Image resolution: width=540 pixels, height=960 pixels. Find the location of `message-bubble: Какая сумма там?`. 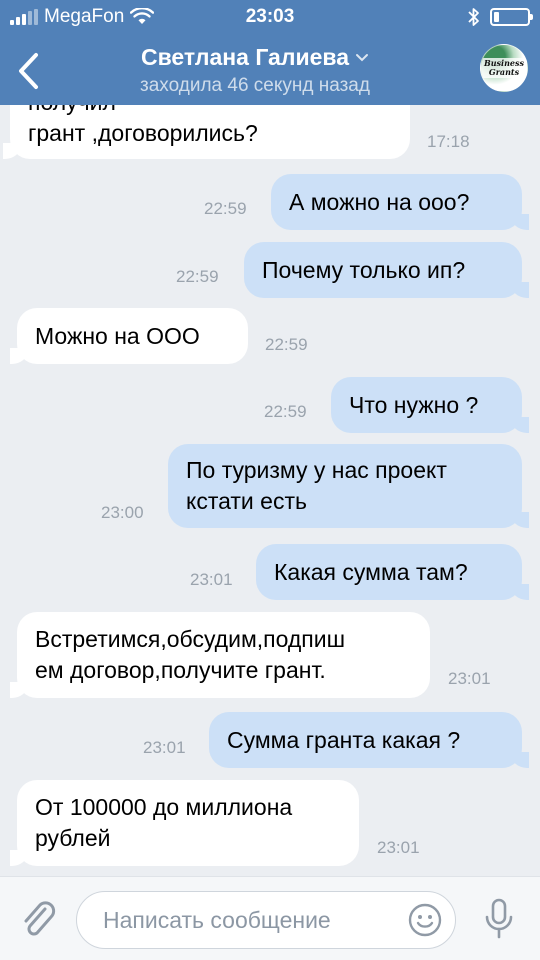

message-bubble: Какая сумма там? is located at coordinates (392, 572).